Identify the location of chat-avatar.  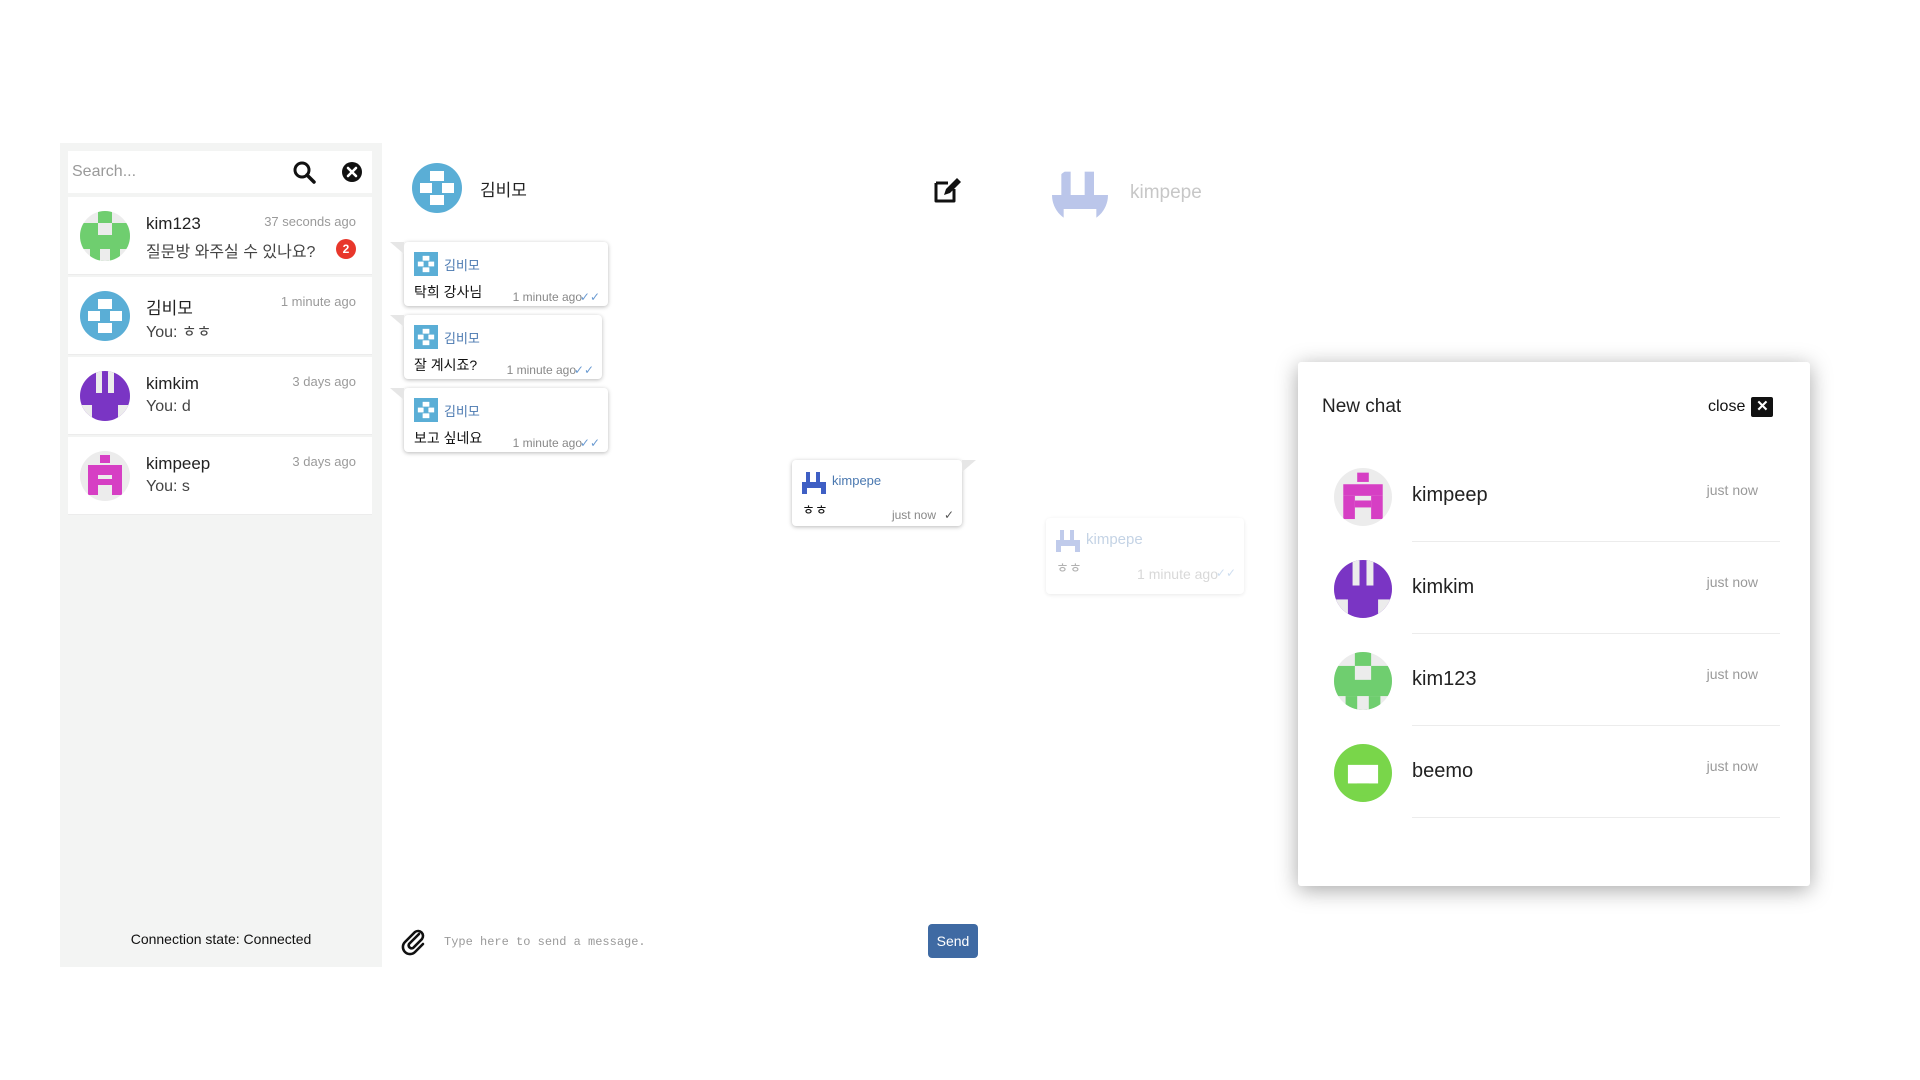
(437, 188).